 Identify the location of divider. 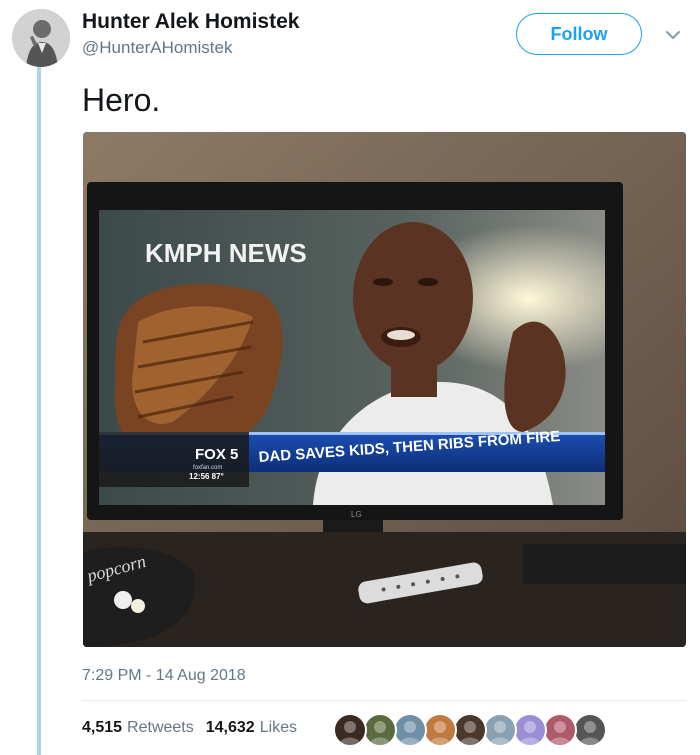
(384, 700).